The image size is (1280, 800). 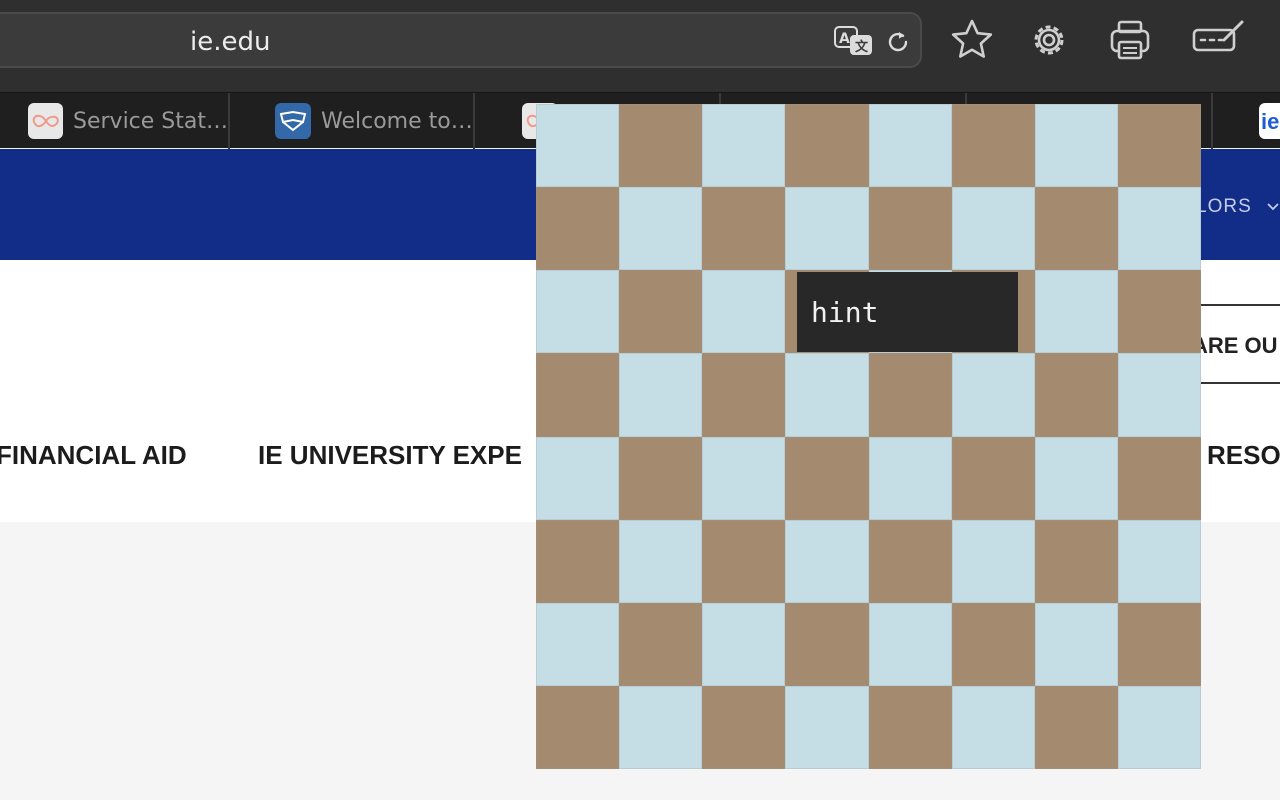 What do you see at coordinates (1246, 121) in the screenshot?
I see `tab-ie: ie` at bounding box center [1246, 121].